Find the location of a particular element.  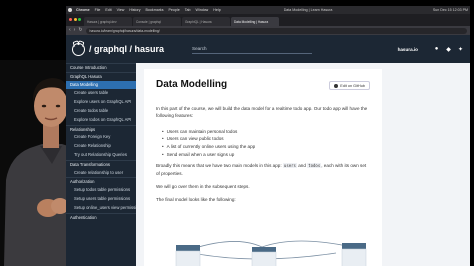

minimize-window-icon is located at coordinates (75, 19).